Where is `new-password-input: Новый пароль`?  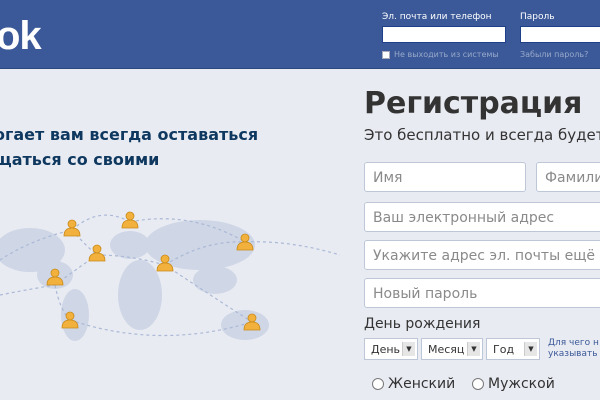 new-password-input: Новый пароль is located at coordinates (482, 293).